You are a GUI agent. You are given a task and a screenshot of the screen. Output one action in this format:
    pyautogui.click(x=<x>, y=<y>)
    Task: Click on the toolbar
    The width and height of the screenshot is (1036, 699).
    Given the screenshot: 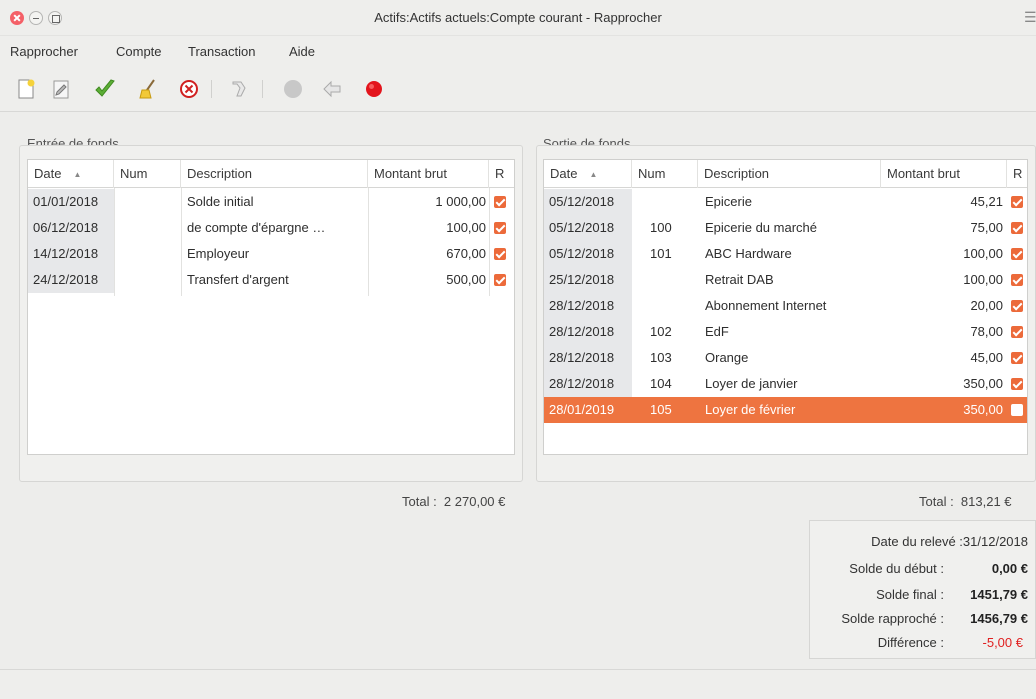 What is the action you would take?
    pyautogui.click(x=518, y=89)
    